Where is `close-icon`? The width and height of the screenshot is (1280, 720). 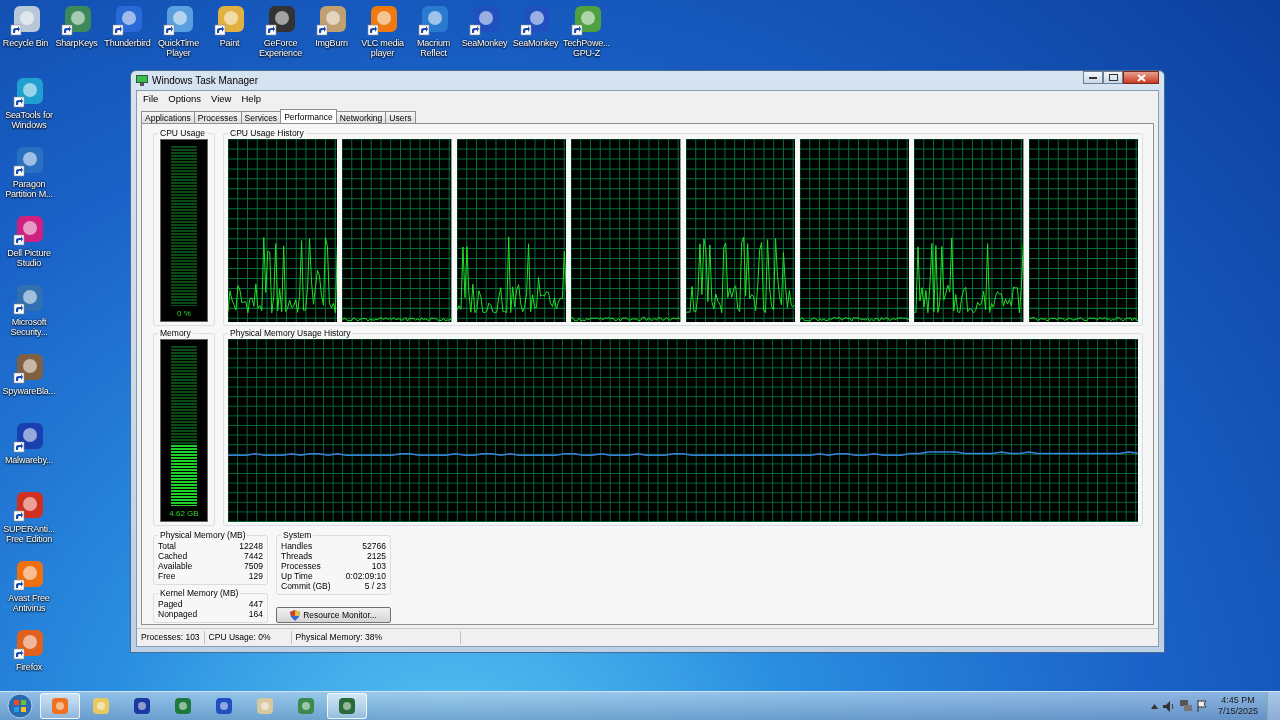
close-icon is located at coordinates (1141, 77).